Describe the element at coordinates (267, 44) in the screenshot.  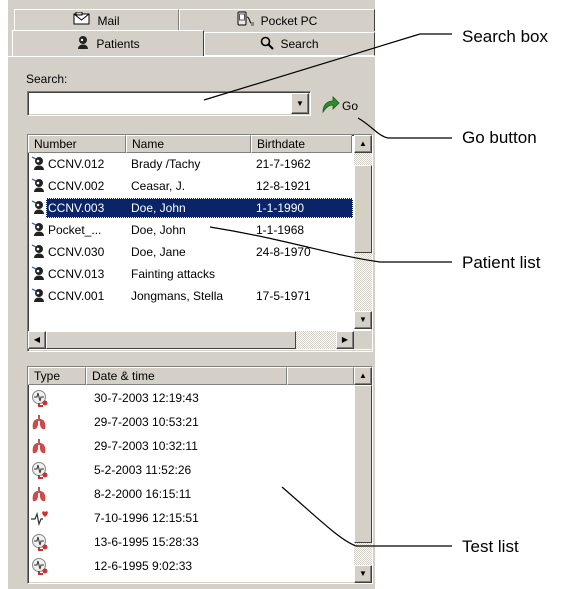
I see `search-icon` at that location.